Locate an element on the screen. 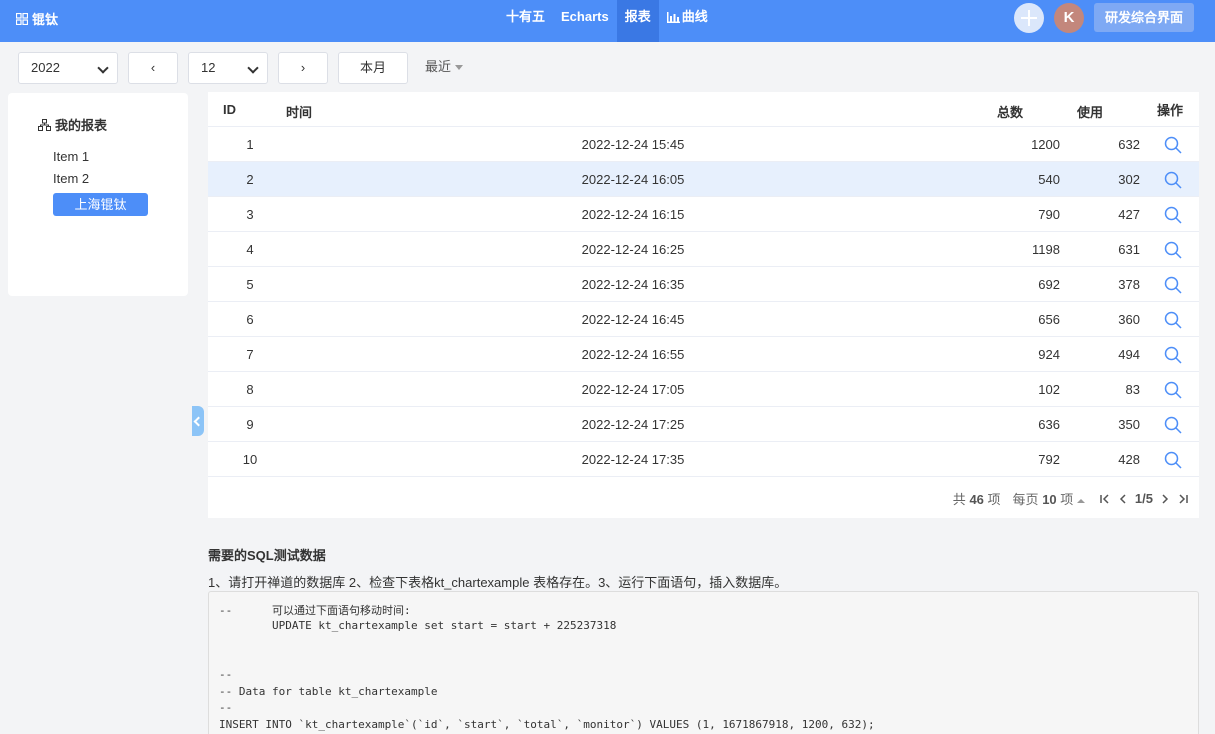 Image resolution: width=1215 pixels, height=734 pixels. tree-item-2: Item 2 is located at coordinates (71, 178).